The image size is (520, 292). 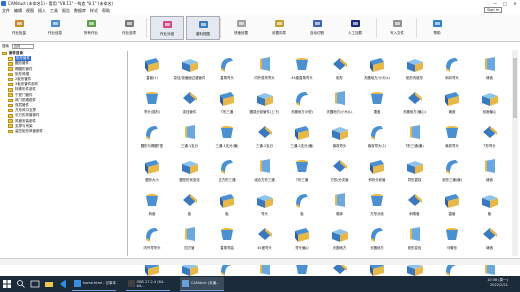 What do you see at coordinates (42, 11) in the screenshot?
I see `menu-item: 插入` at bounding box center [42, 11].